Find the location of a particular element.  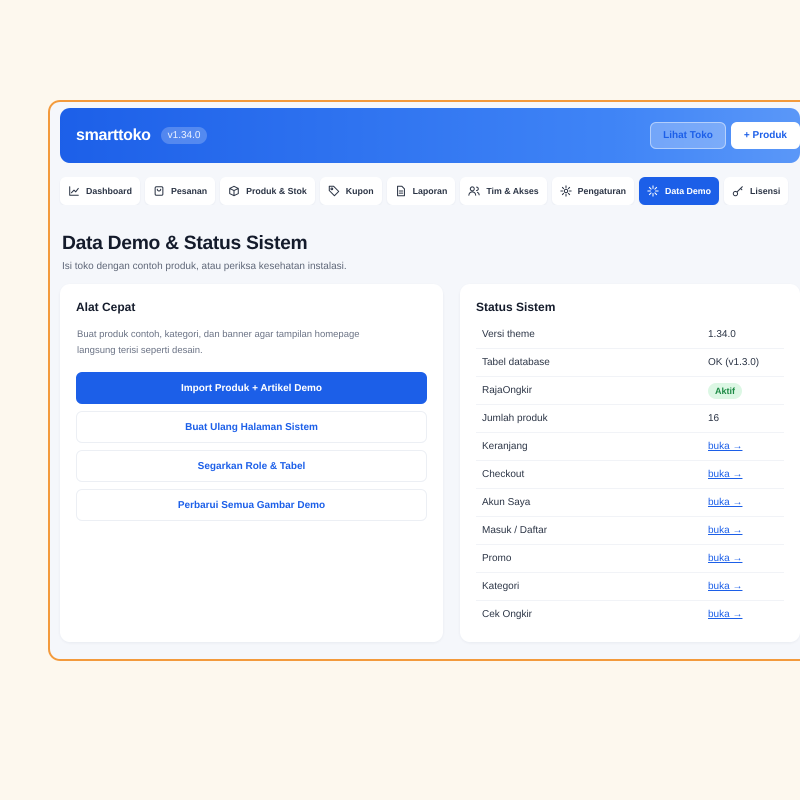

tag-icon is located at coordinates (334, 191).